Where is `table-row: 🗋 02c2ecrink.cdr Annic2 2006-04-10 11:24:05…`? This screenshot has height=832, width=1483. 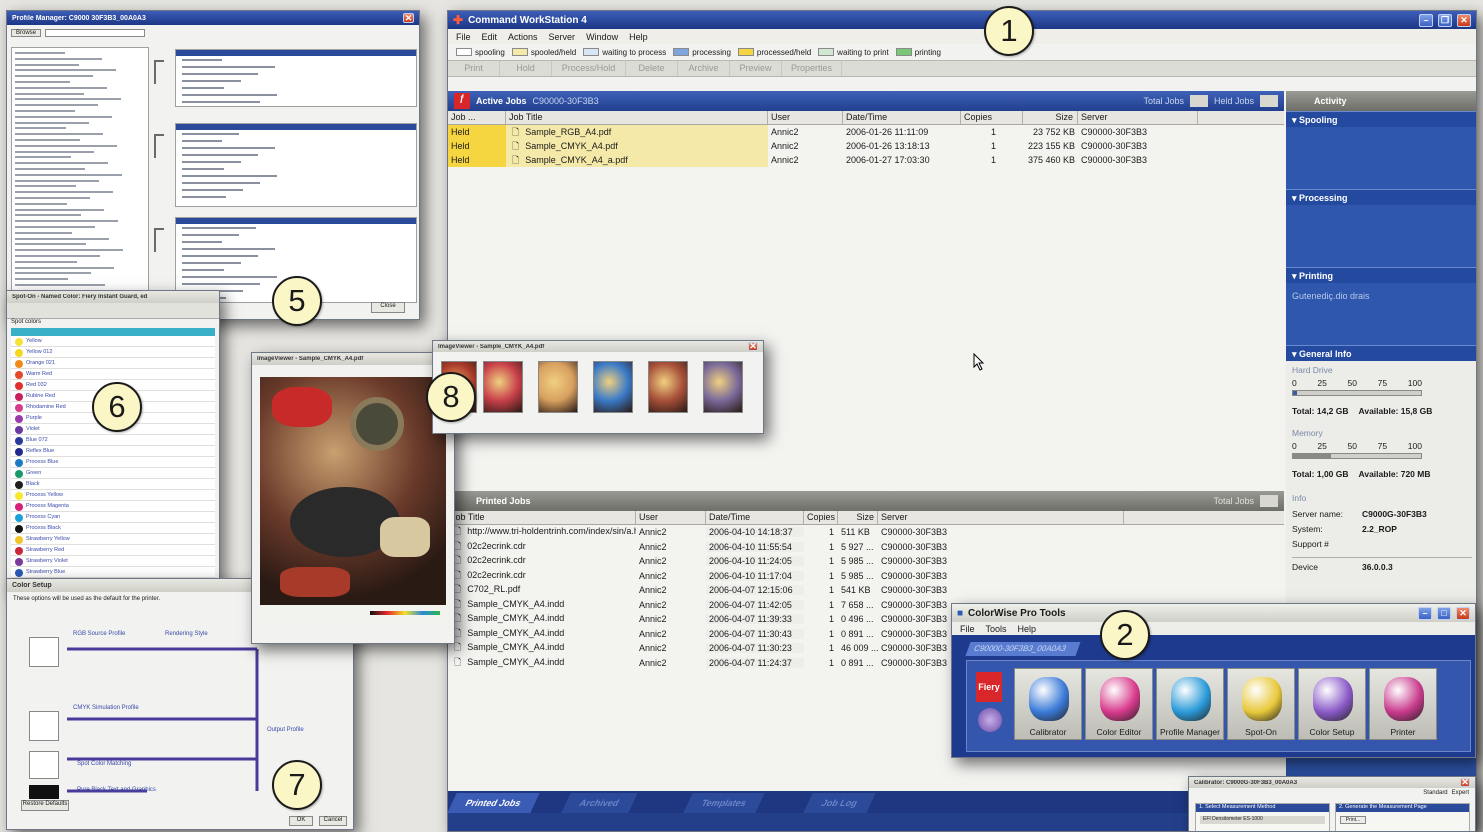
table-row: 🗋 02c2ecrink.cdr Annic2 2006-04-10 11:24:05… is located at coordinates (866, 561).